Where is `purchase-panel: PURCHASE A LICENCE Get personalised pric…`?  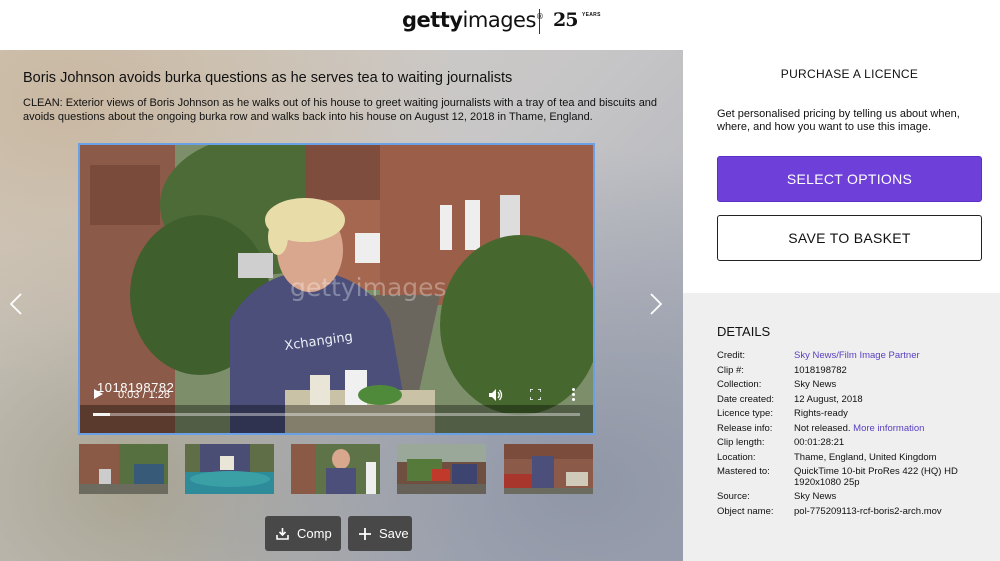 purchase-panel: PURCHASE A LICENCE Get personalised pric… is located at coordinates (841, 171).